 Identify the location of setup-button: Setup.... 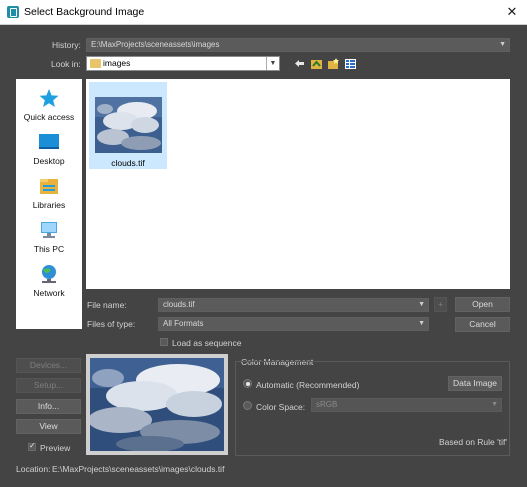
(48, 385).